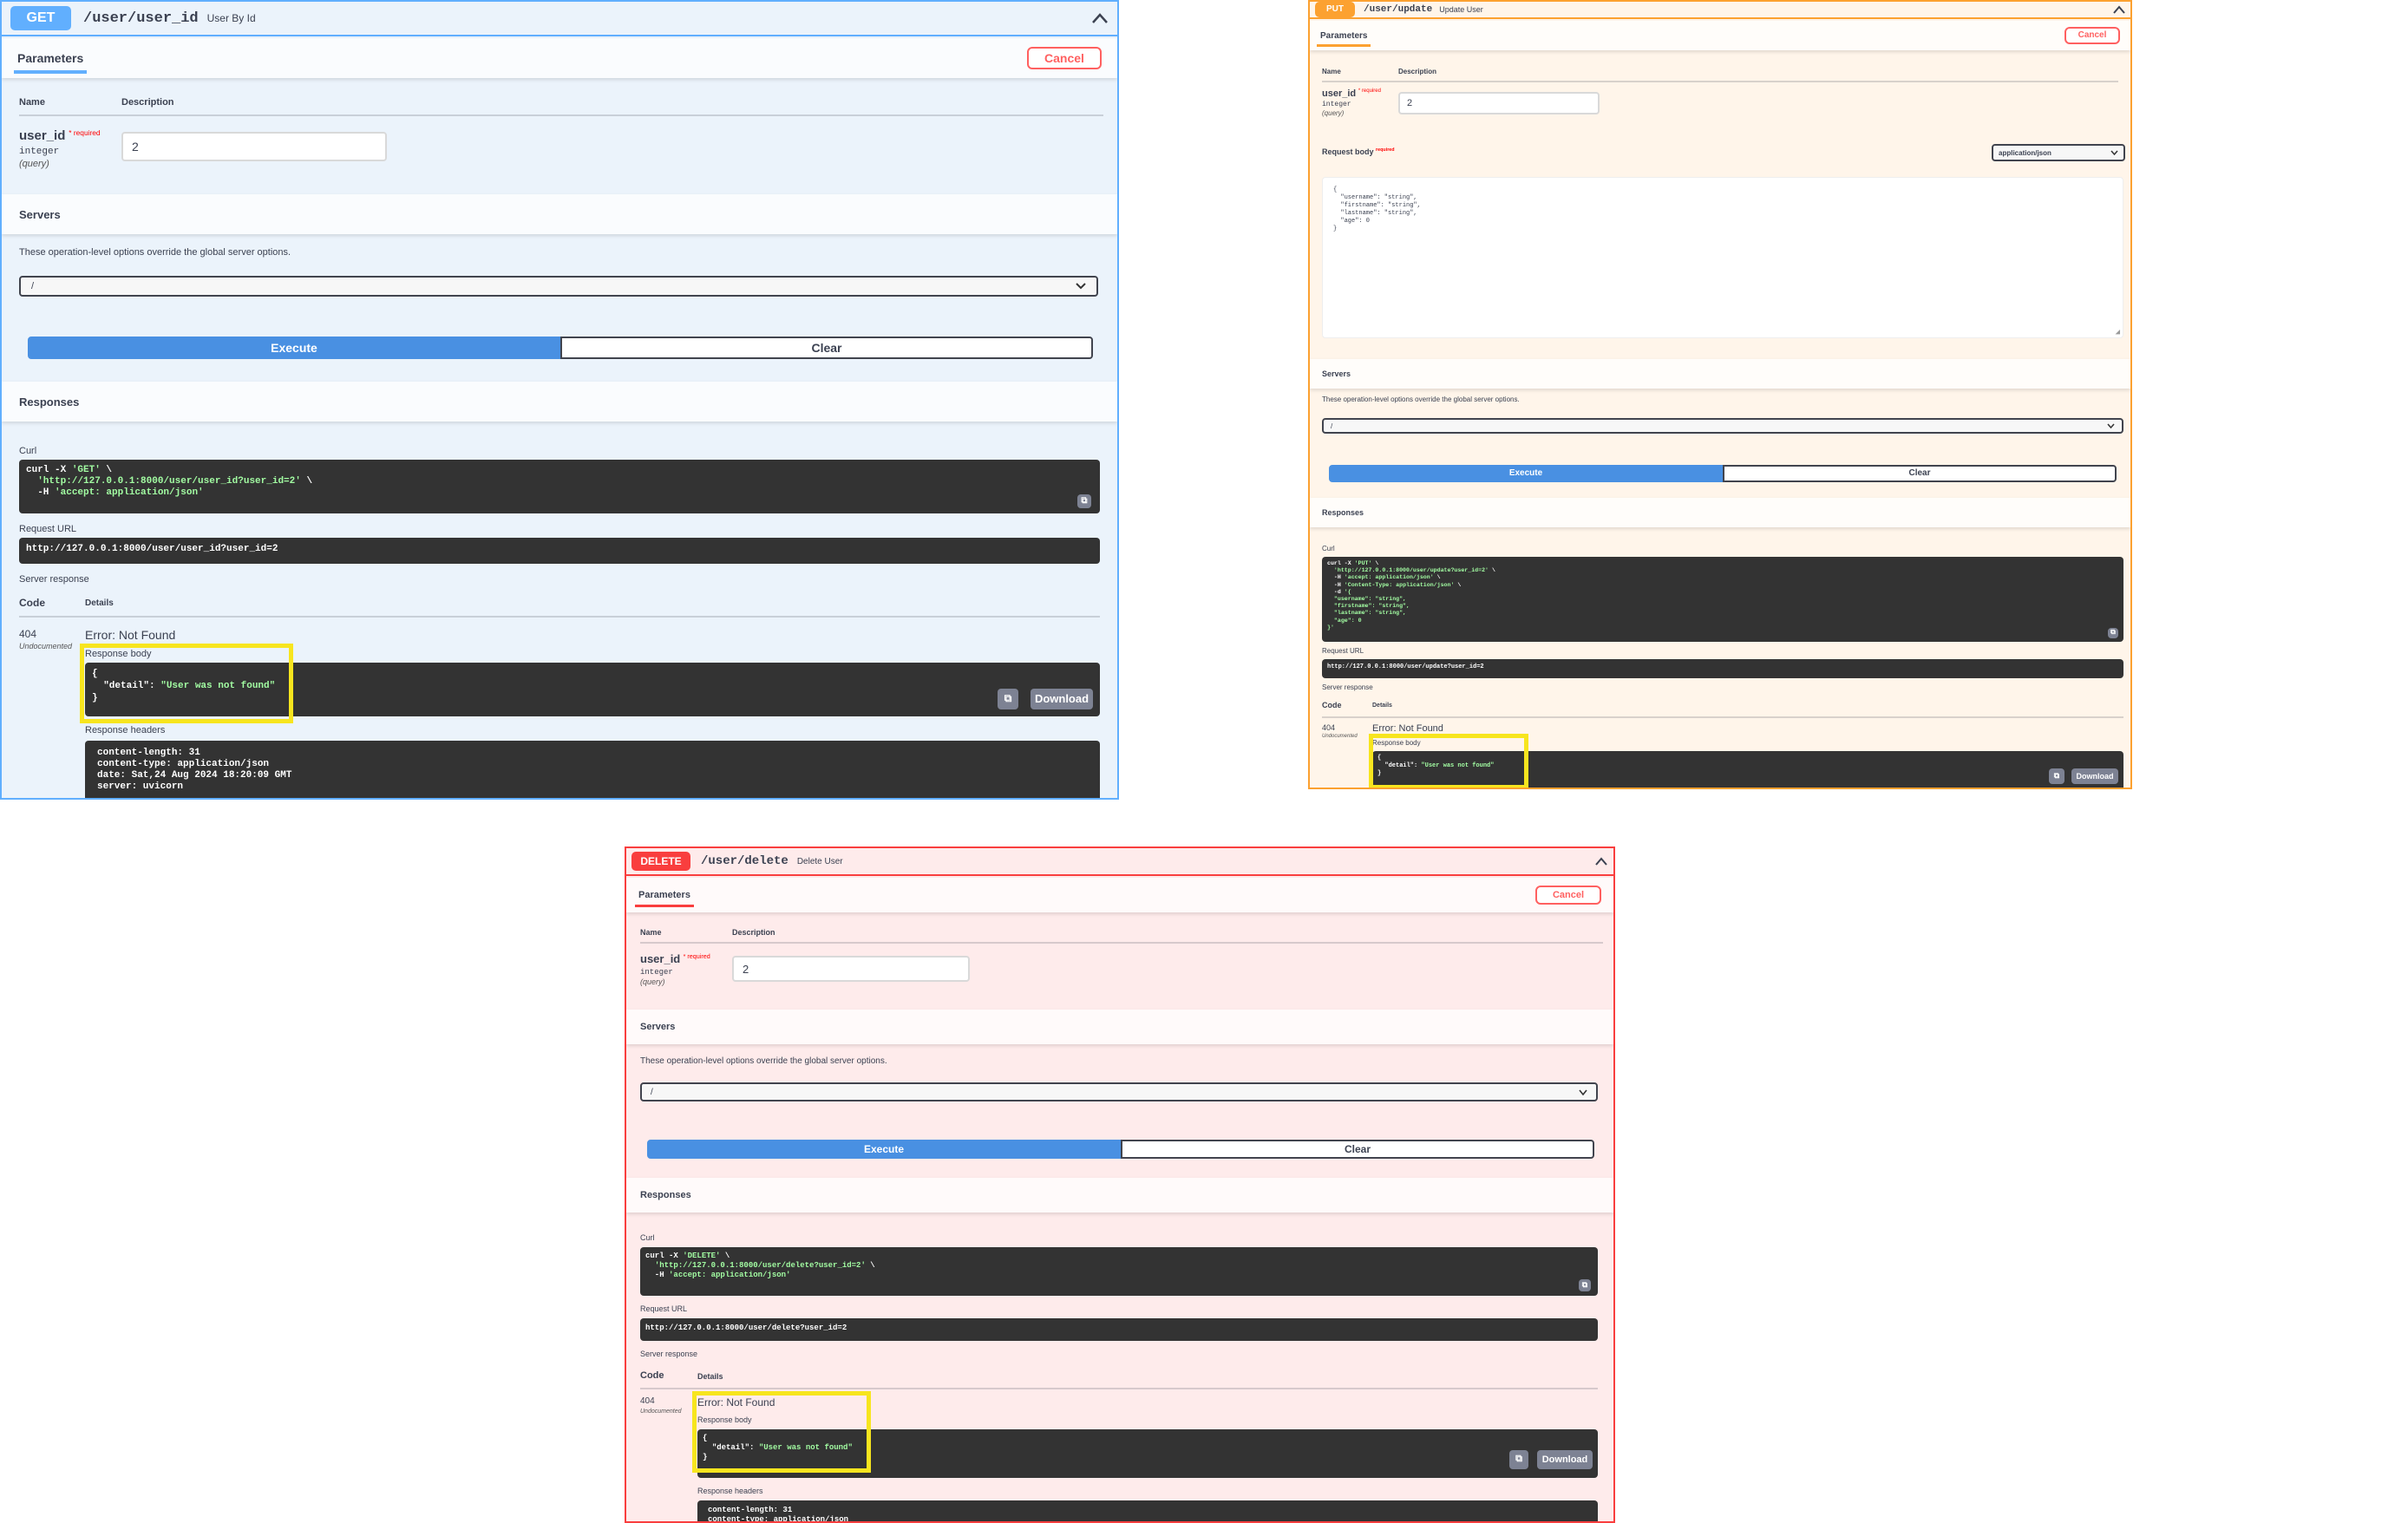  I want to click on get-operation-summary: GET /user/user_id User By Id, so click(559, 19).